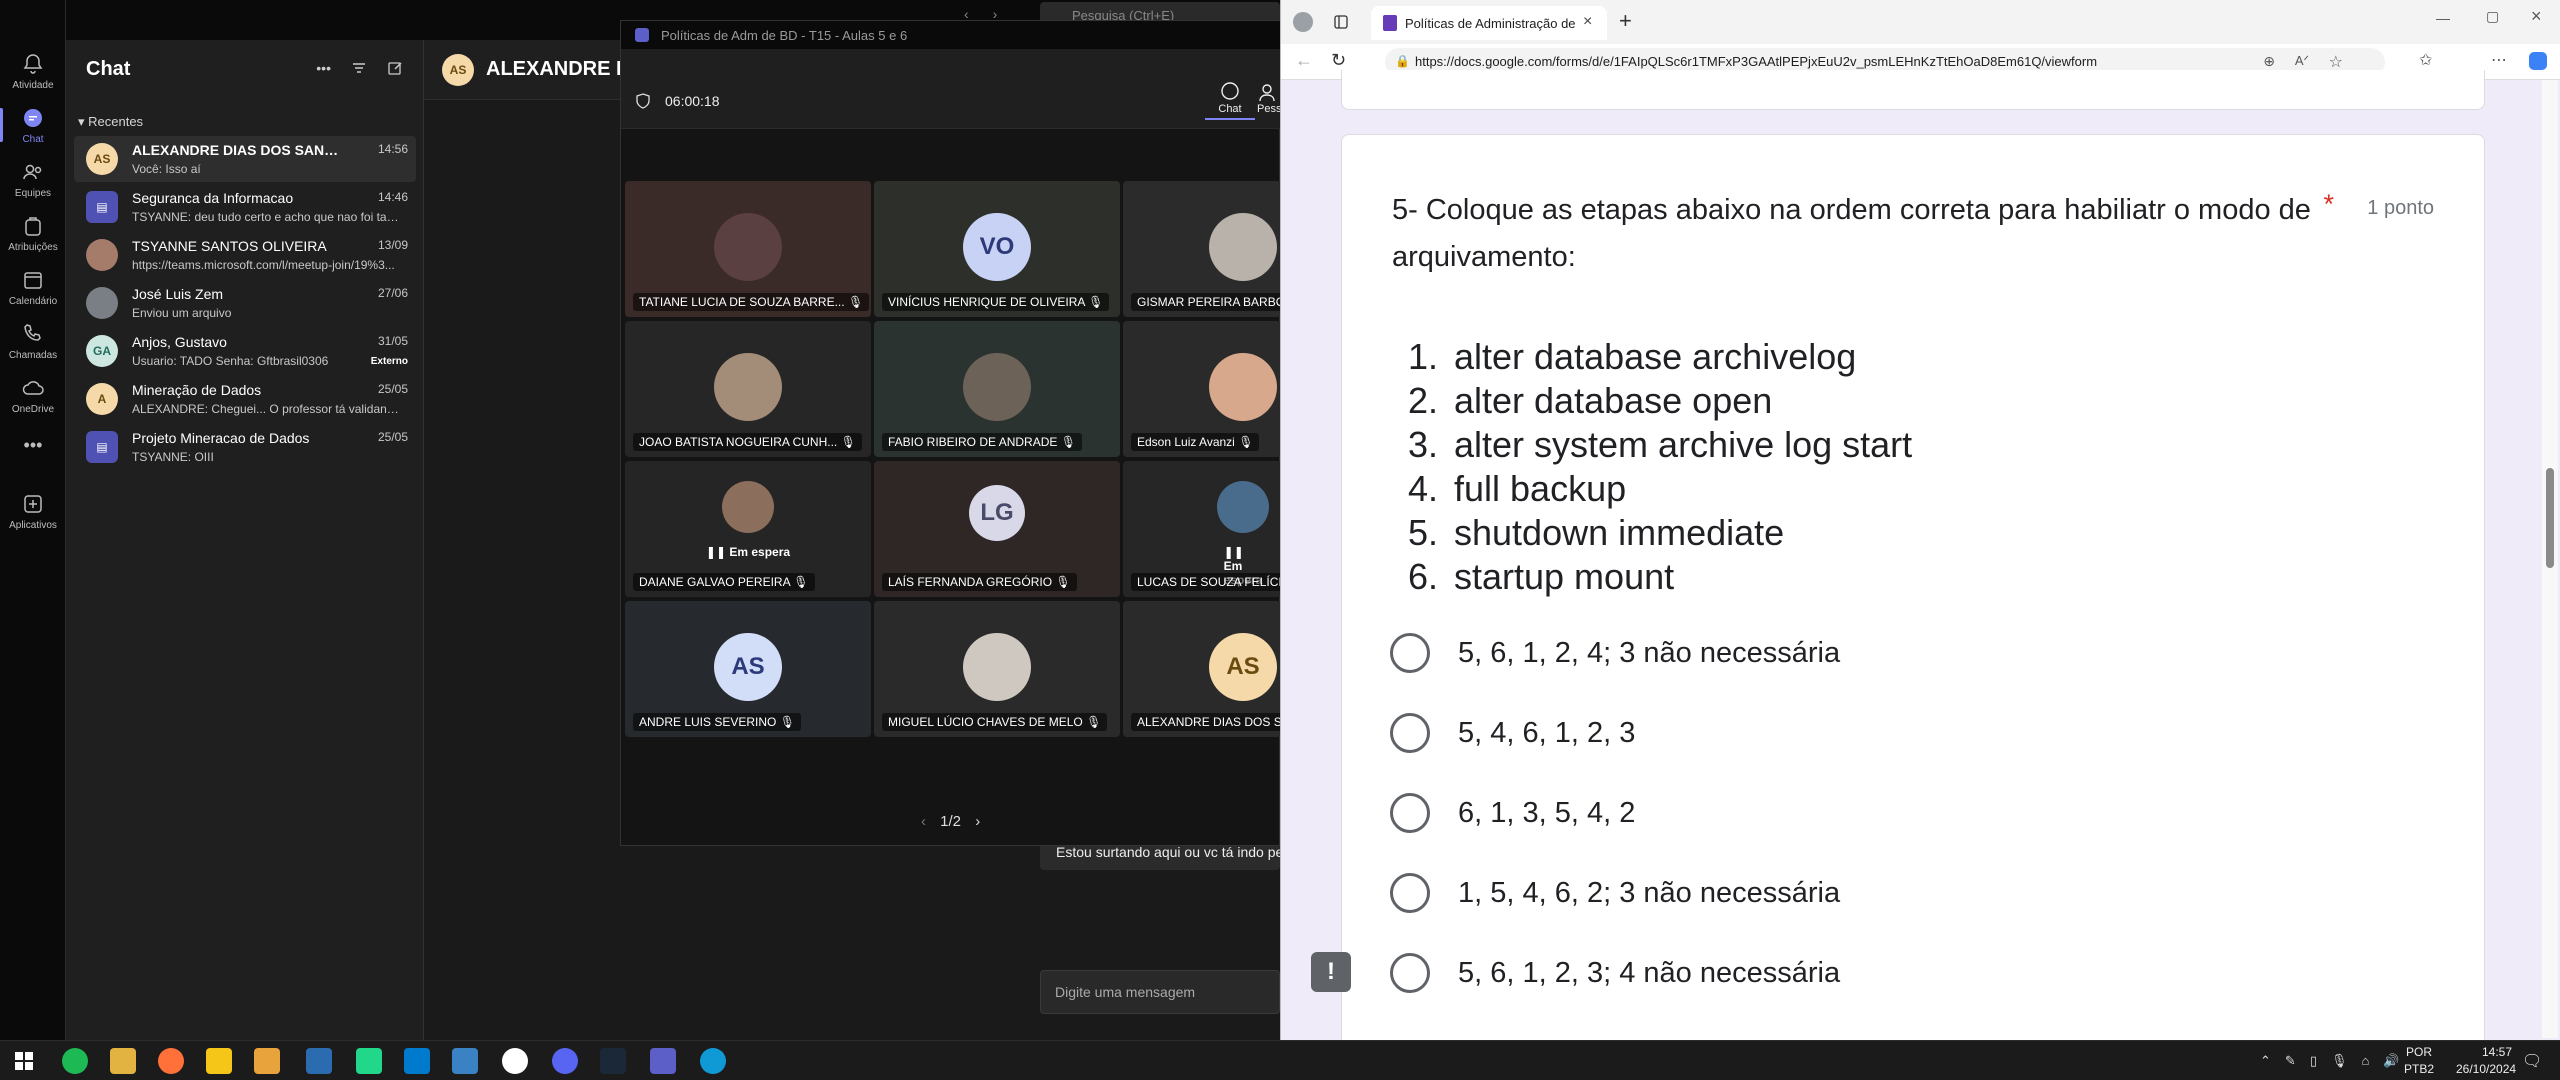  What do you see at coordinates (33, 125) in the screenshot?
I see `rail-chat: Chat` at bounding box center [33, 125].